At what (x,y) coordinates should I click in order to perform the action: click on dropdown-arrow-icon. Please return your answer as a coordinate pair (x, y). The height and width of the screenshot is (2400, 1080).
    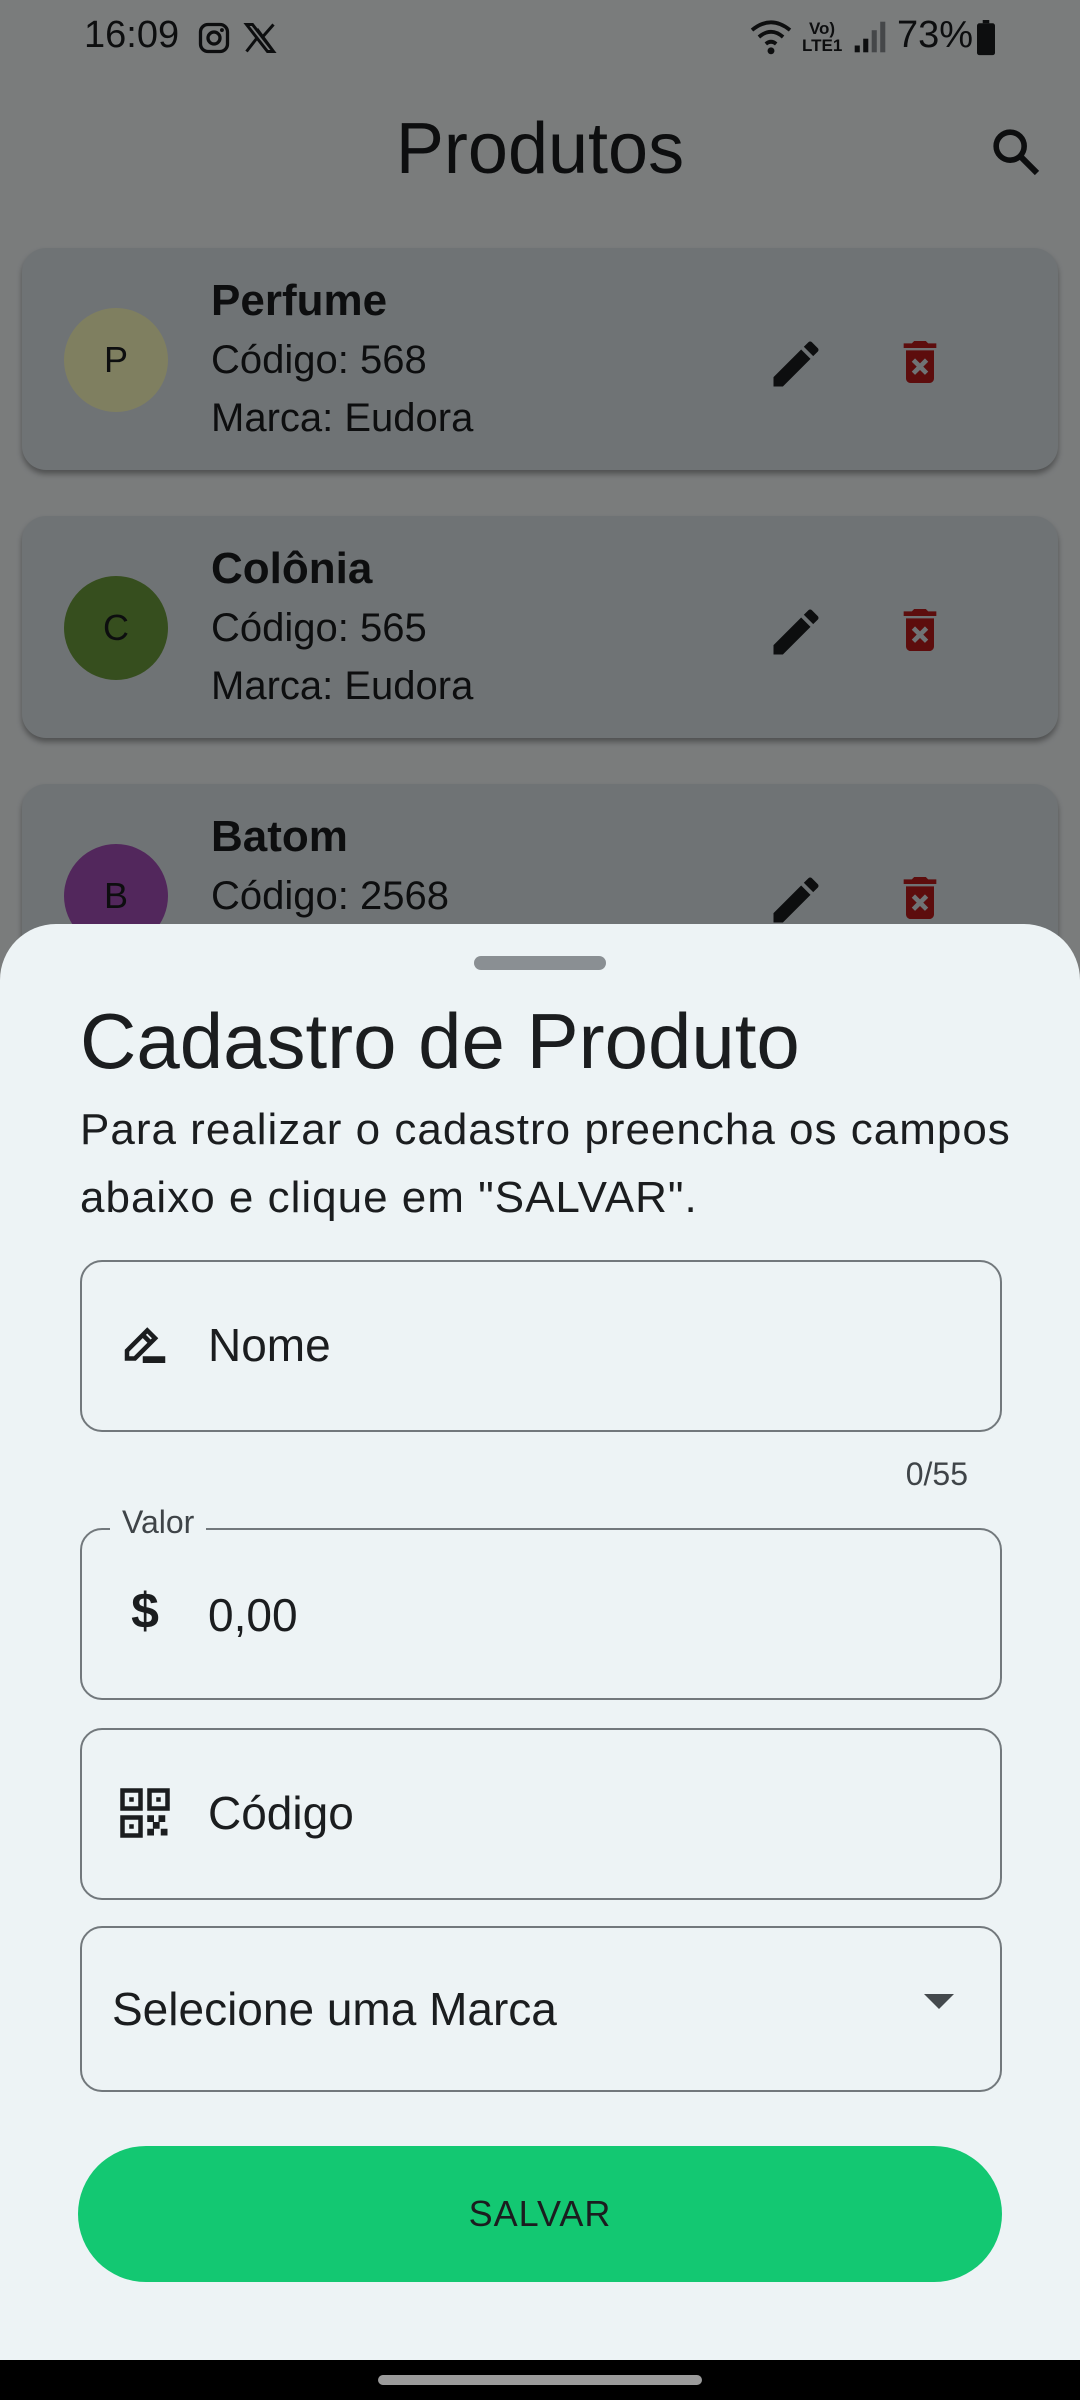
    Looking at the image, I should click on (939, 2001).